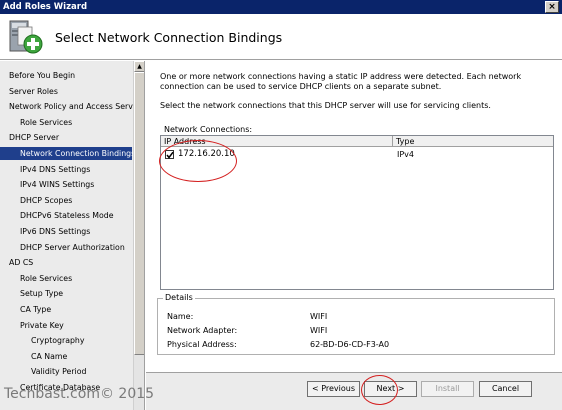 This screenshot has width=562, height=410. I want to click on checkmark-icon, so click(170, 155).